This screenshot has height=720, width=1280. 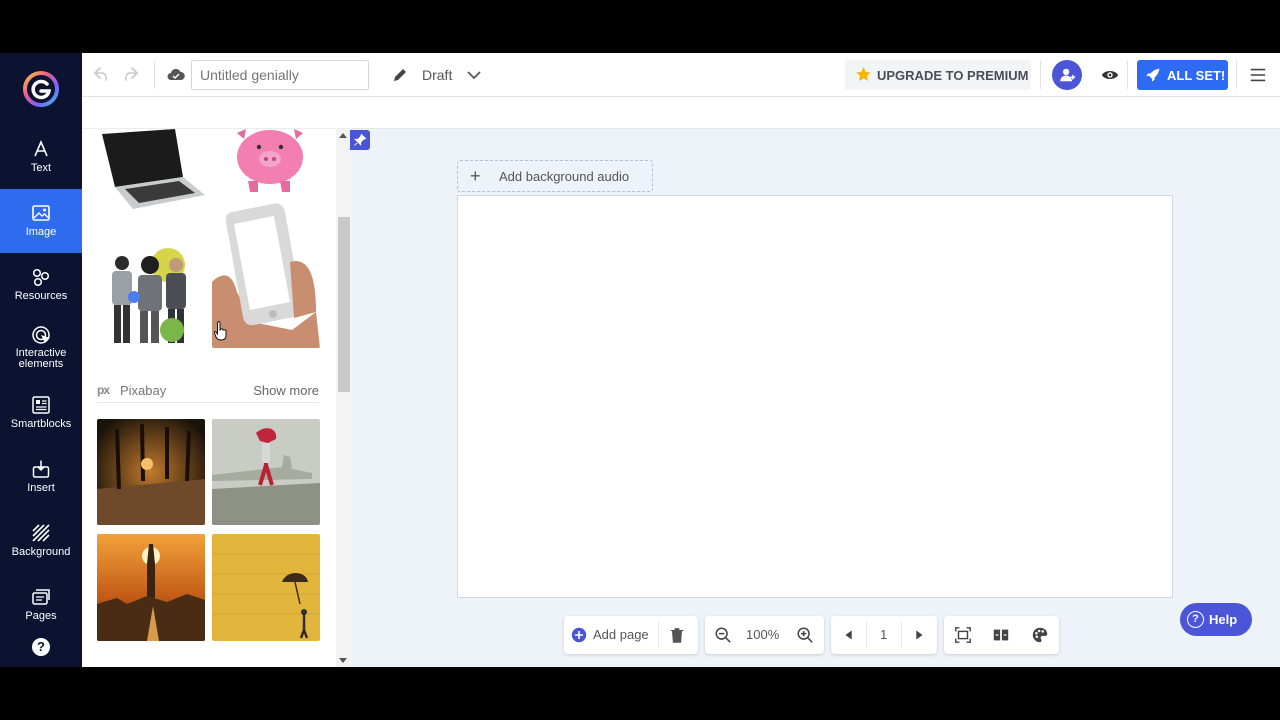 I want to click on image-thumbnail-city-sunset, so click(x=151, y=587).